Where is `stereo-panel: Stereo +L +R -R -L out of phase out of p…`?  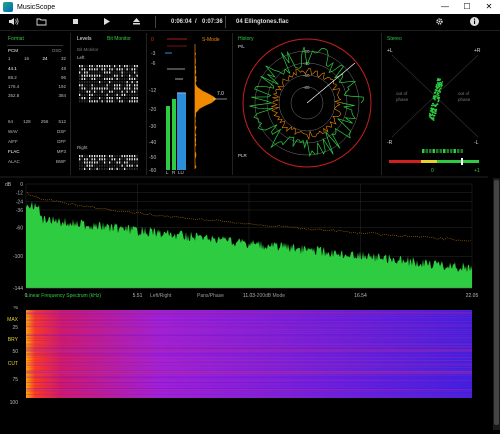 stereo-panel: Stereo +L +R -R -L out of phase out of p… is located at coordinates (435, 104).